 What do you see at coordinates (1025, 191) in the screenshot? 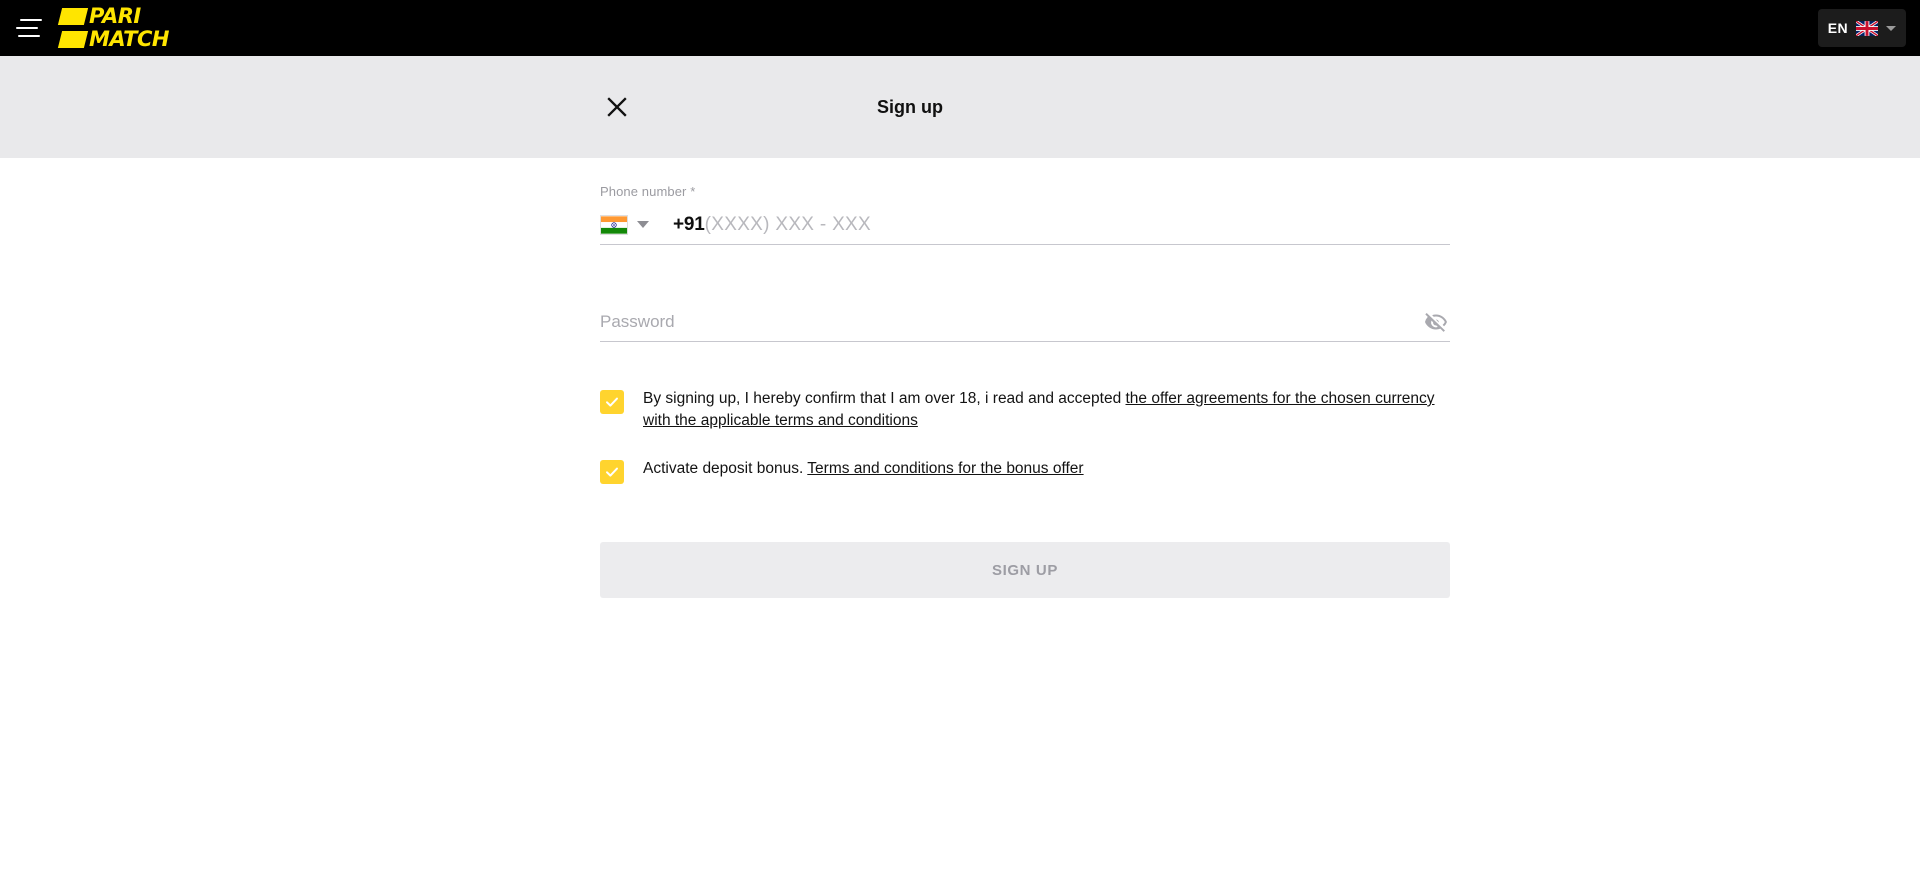
I see `phone-field-label: Phone number *` at bounding box center [1025, 191].